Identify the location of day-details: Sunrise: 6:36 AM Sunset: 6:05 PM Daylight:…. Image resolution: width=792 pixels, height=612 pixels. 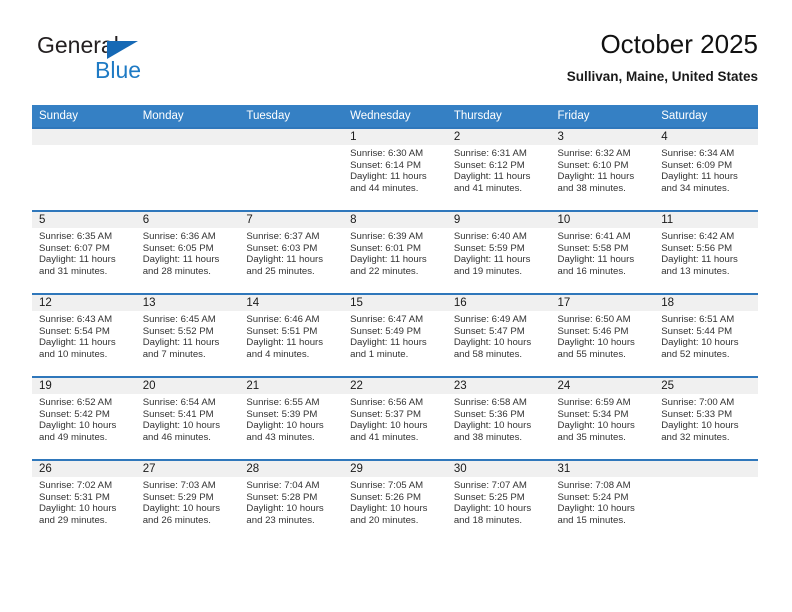
(188, 252).